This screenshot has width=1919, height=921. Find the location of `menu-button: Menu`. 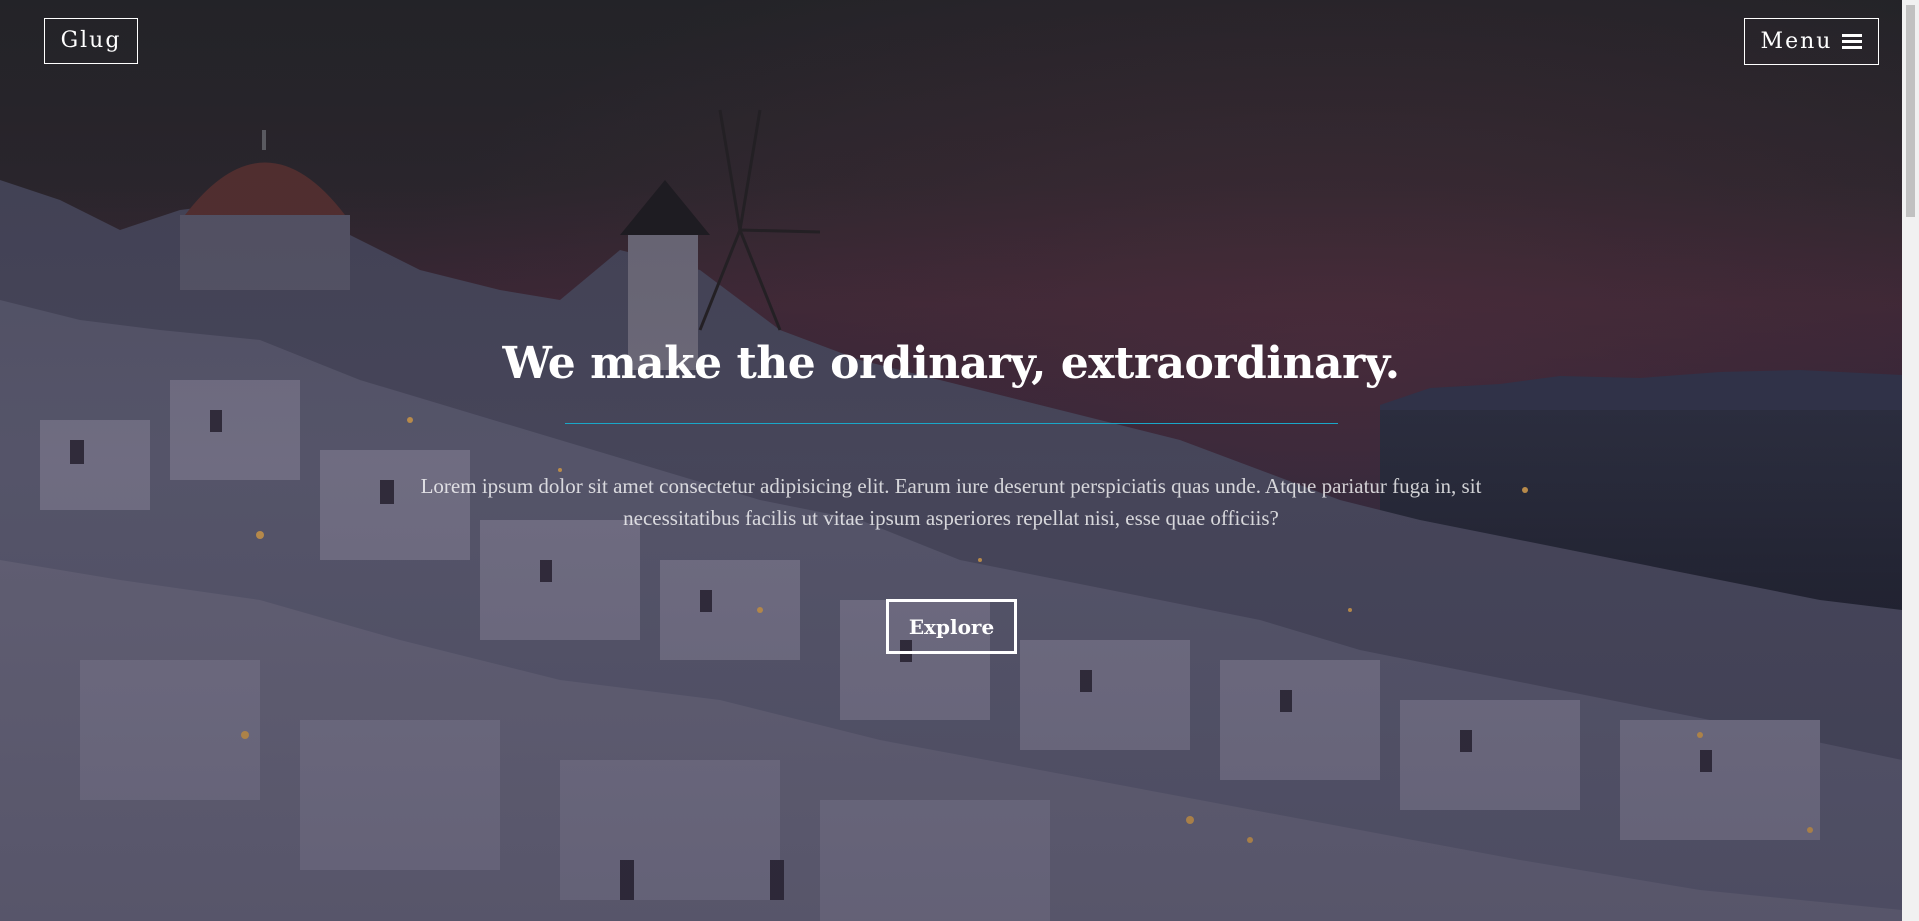

menu-button: Menu is located at coordinates (1811, 41).